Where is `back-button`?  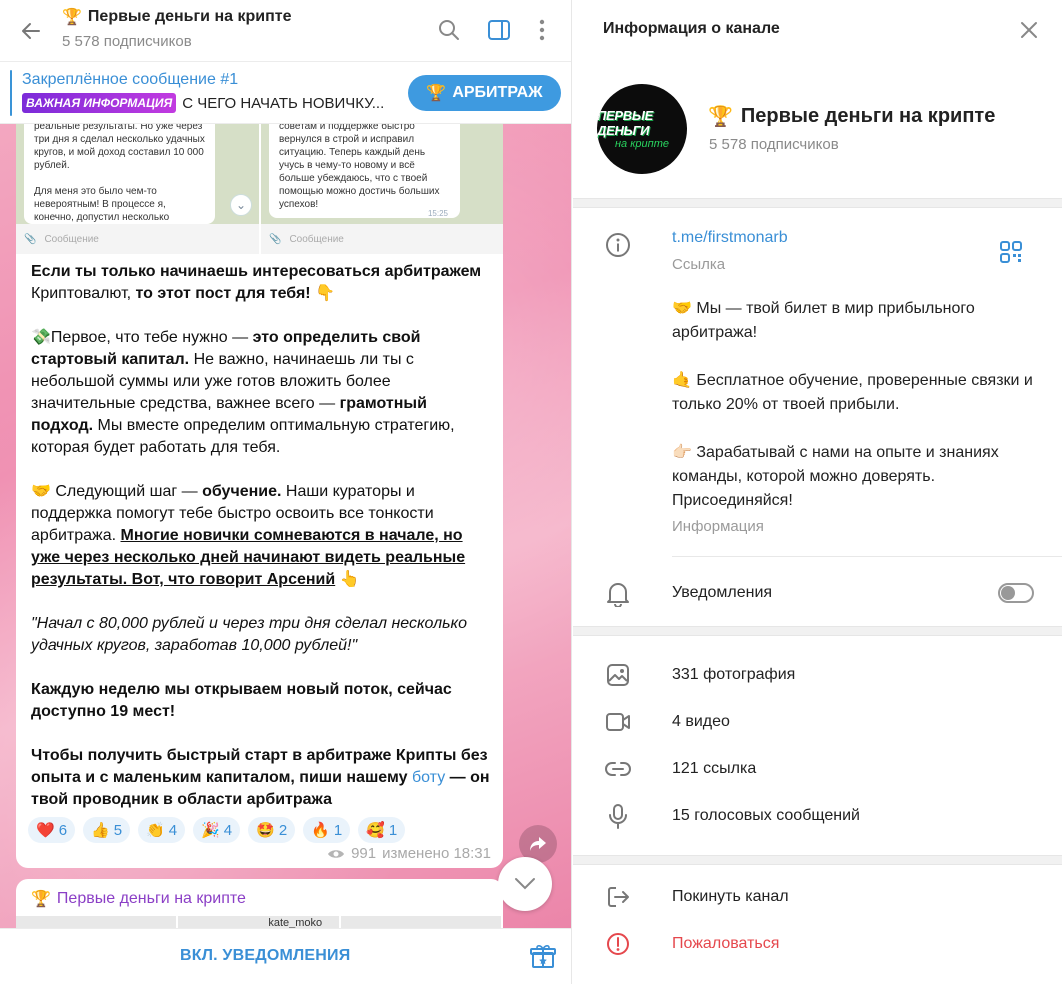
back-button is located at coordinates (31, 31).